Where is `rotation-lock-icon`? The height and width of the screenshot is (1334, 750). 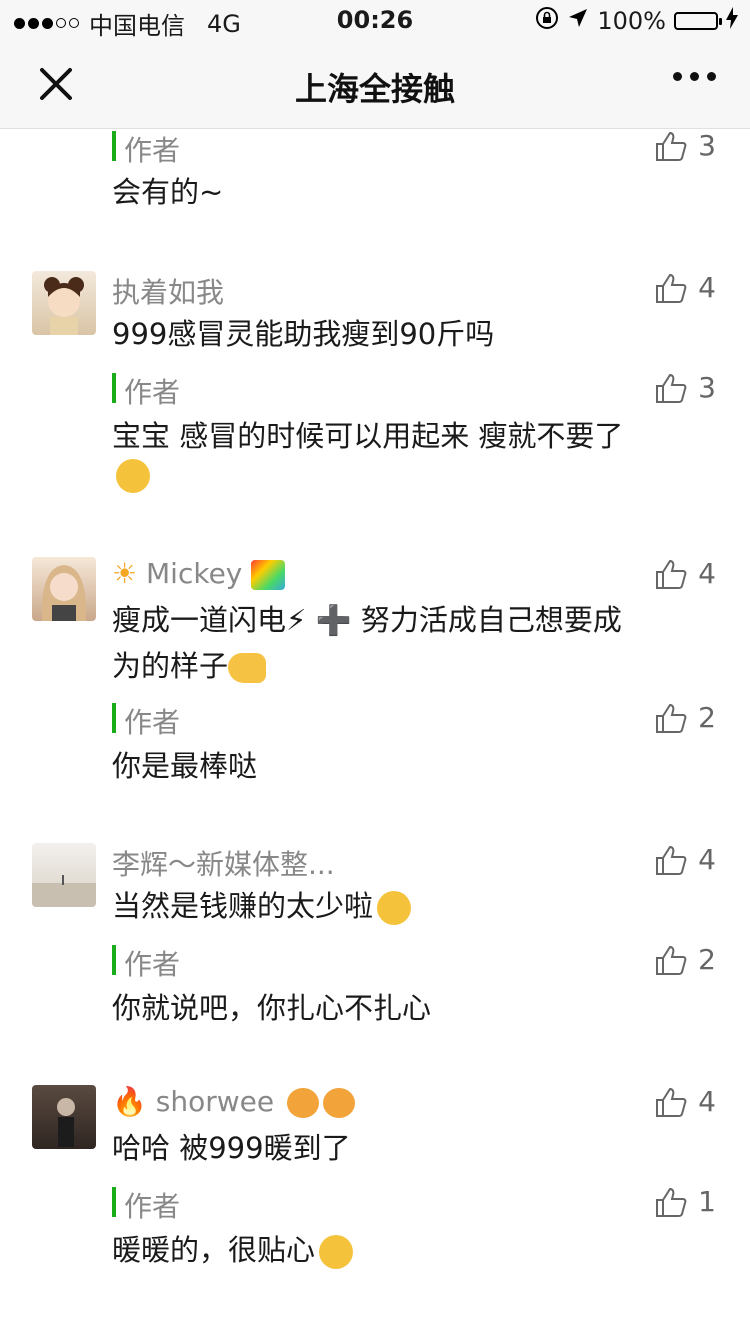 rotation-lock-icon is located at coordinates (547, 21).